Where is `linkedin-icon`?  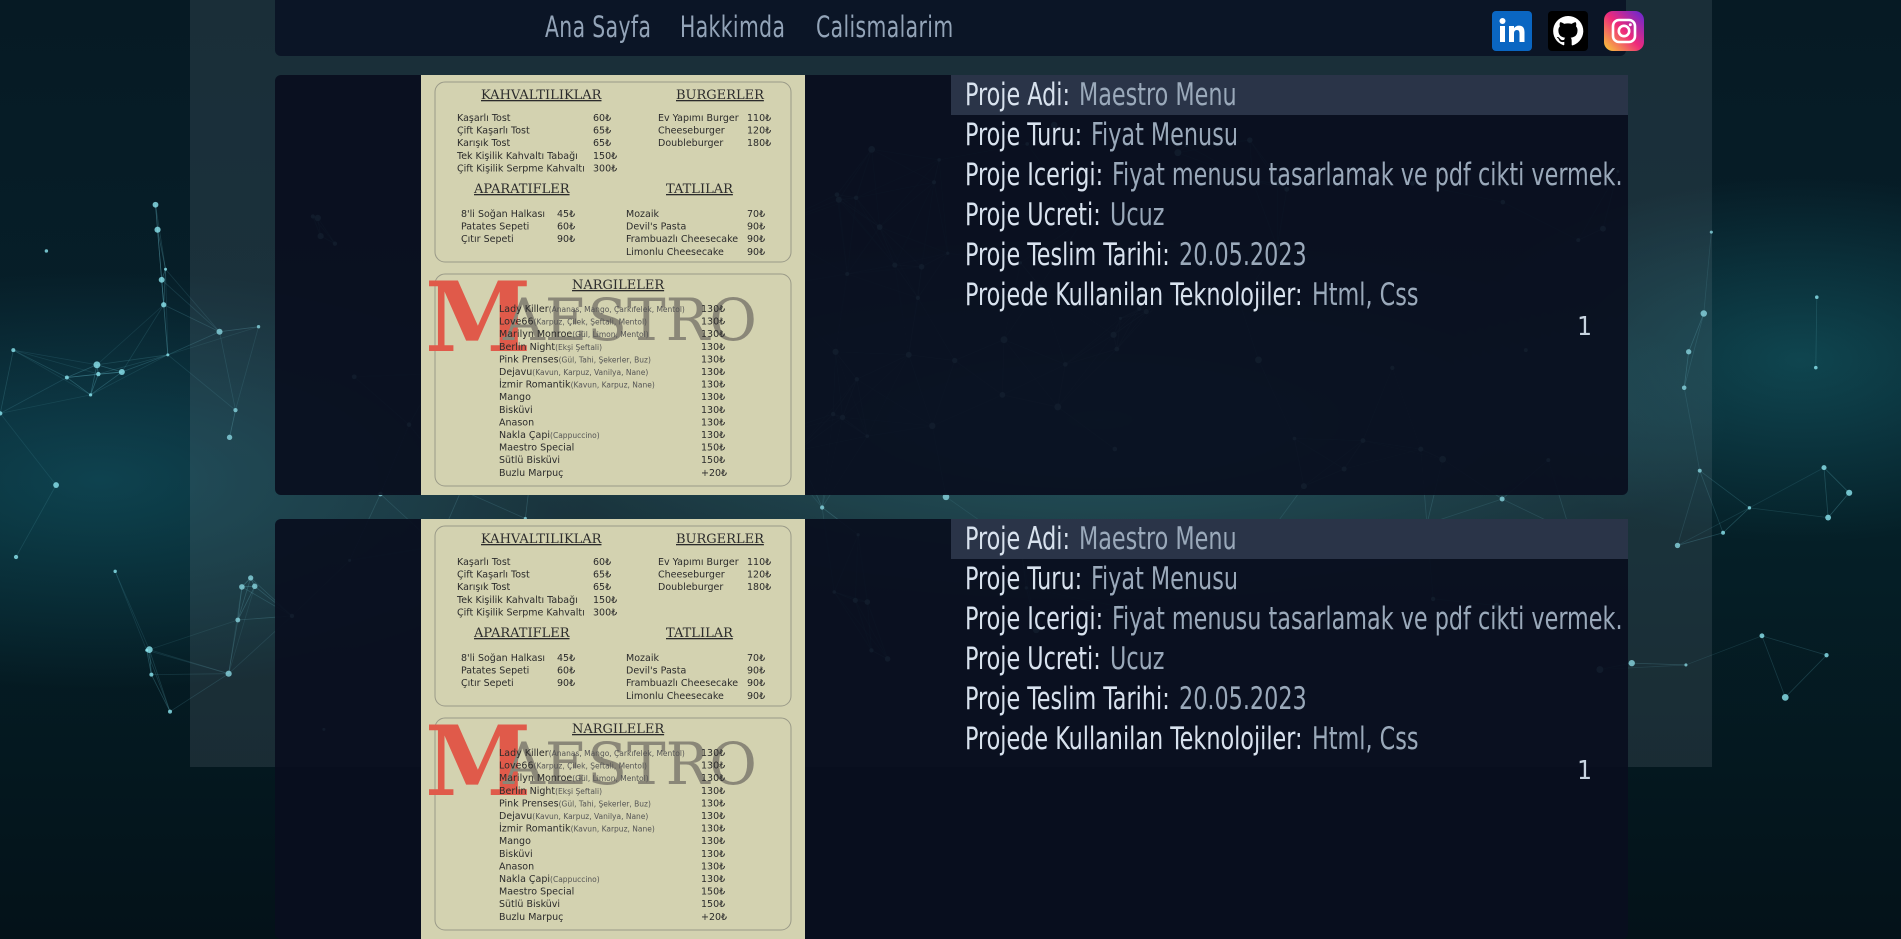 linkedin-icon is located at coordinates (1512, 31).